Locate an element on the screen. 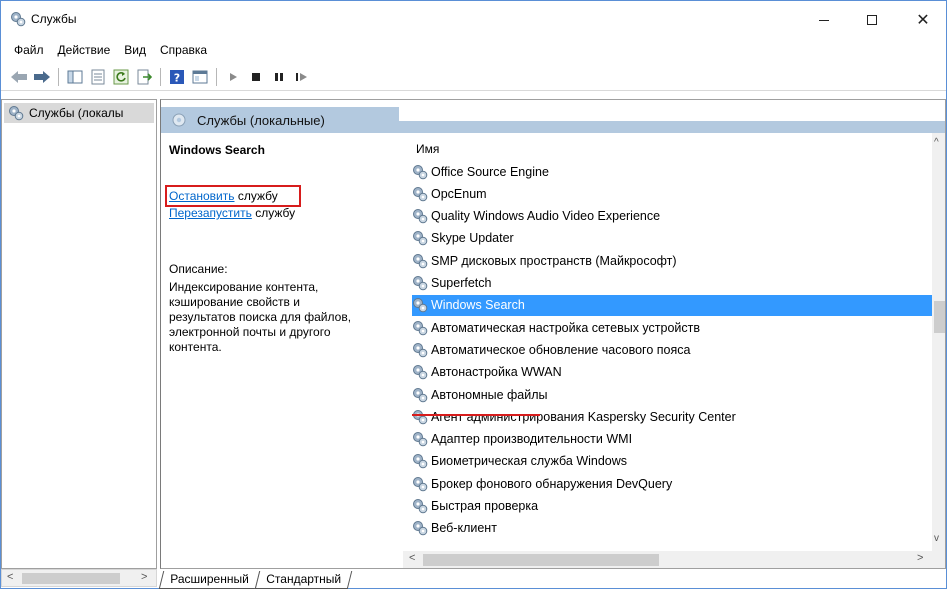 The image size is (947, 589). description-label: Описание: is located at coordinates (198, 269).